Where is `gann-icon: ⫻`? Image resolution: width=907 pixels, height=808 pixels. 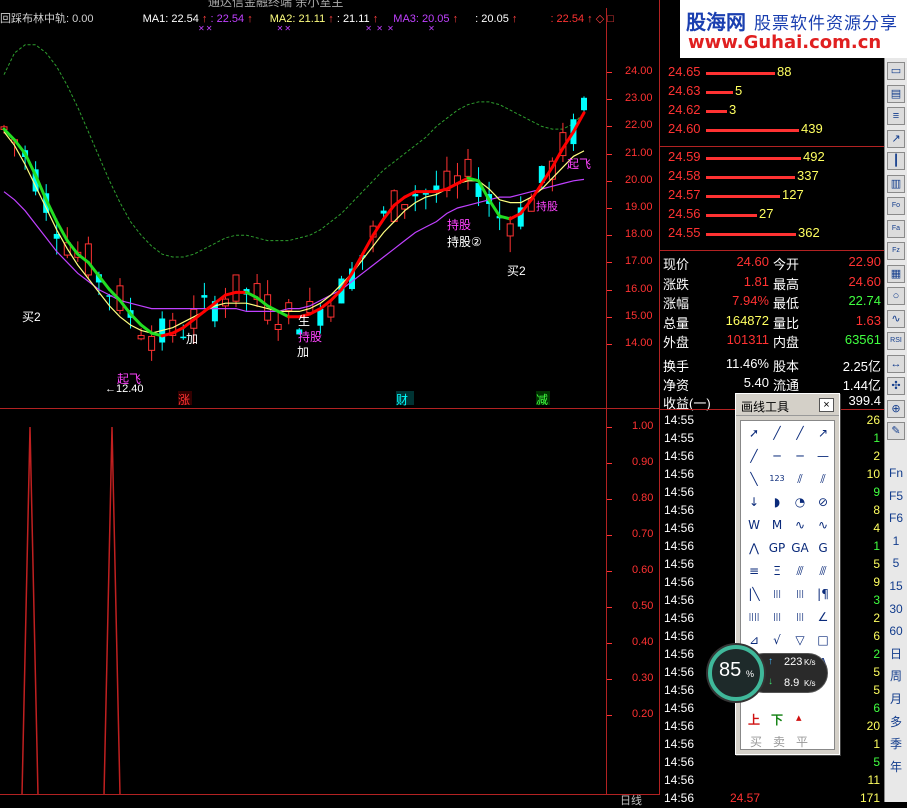 gann-icon: ⫻ is located at coordinates (823, 571).